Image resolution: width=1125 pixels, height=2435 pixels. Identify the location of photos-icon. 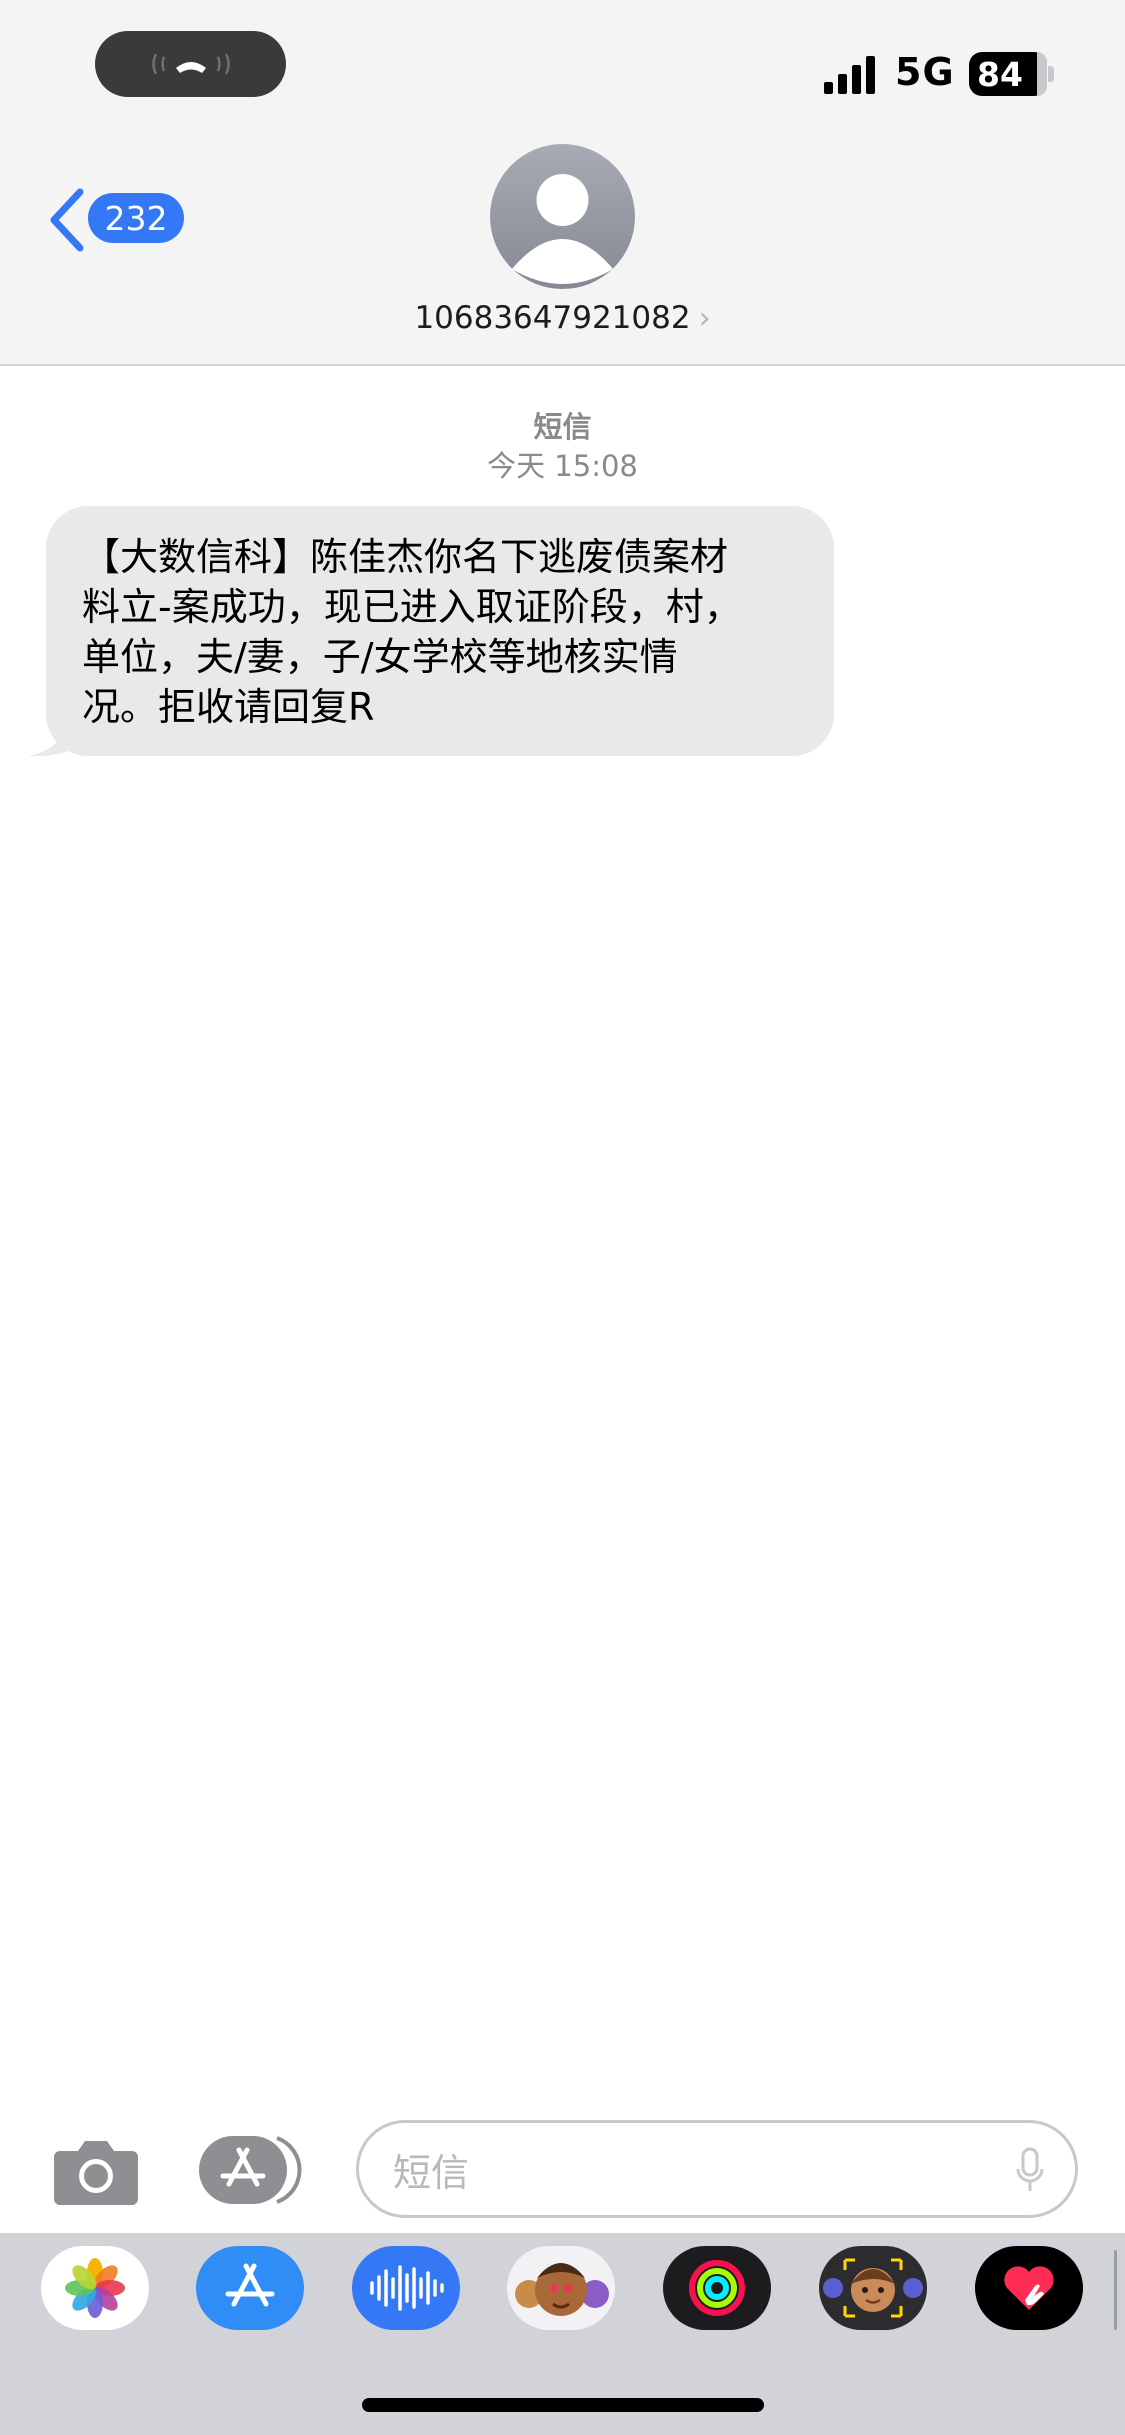
(95, 2288).